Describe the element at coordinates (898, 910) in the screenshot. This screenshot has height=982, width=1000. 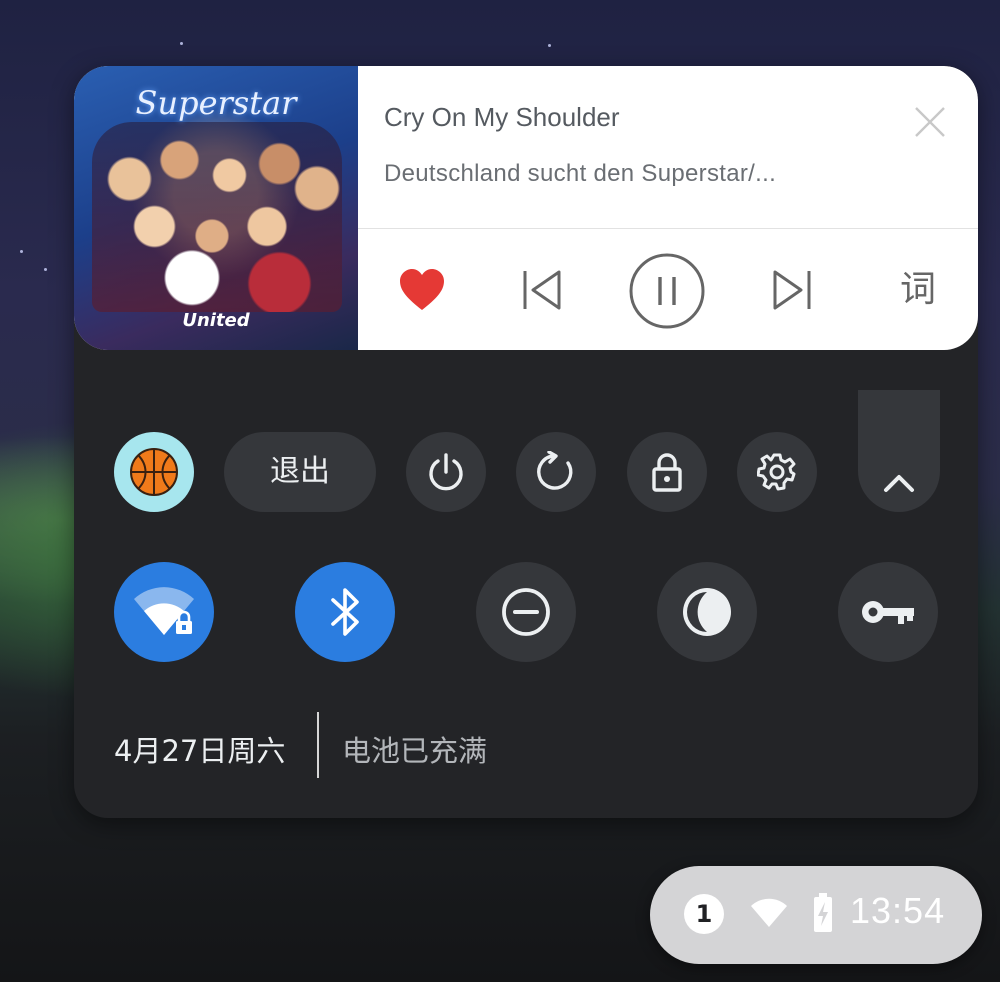
I see `clock-time: 13:54` at that location.